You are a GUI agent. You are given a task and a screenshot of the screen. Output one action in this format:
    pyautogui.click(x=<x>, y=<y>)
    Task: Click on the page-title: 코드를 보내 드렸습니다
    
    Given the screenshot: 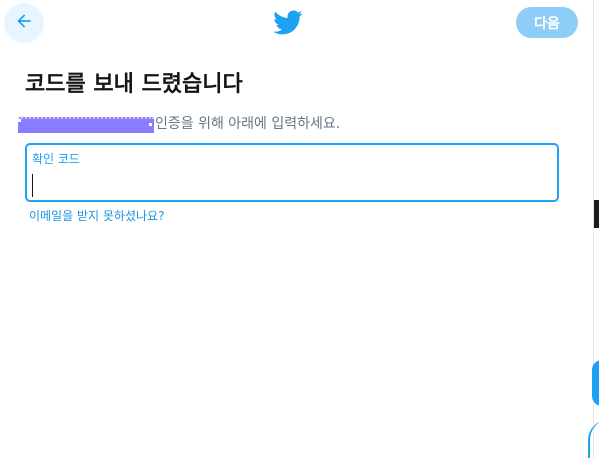 What is the action you would take?
    pyautogui.click(x=134, y=84)
    